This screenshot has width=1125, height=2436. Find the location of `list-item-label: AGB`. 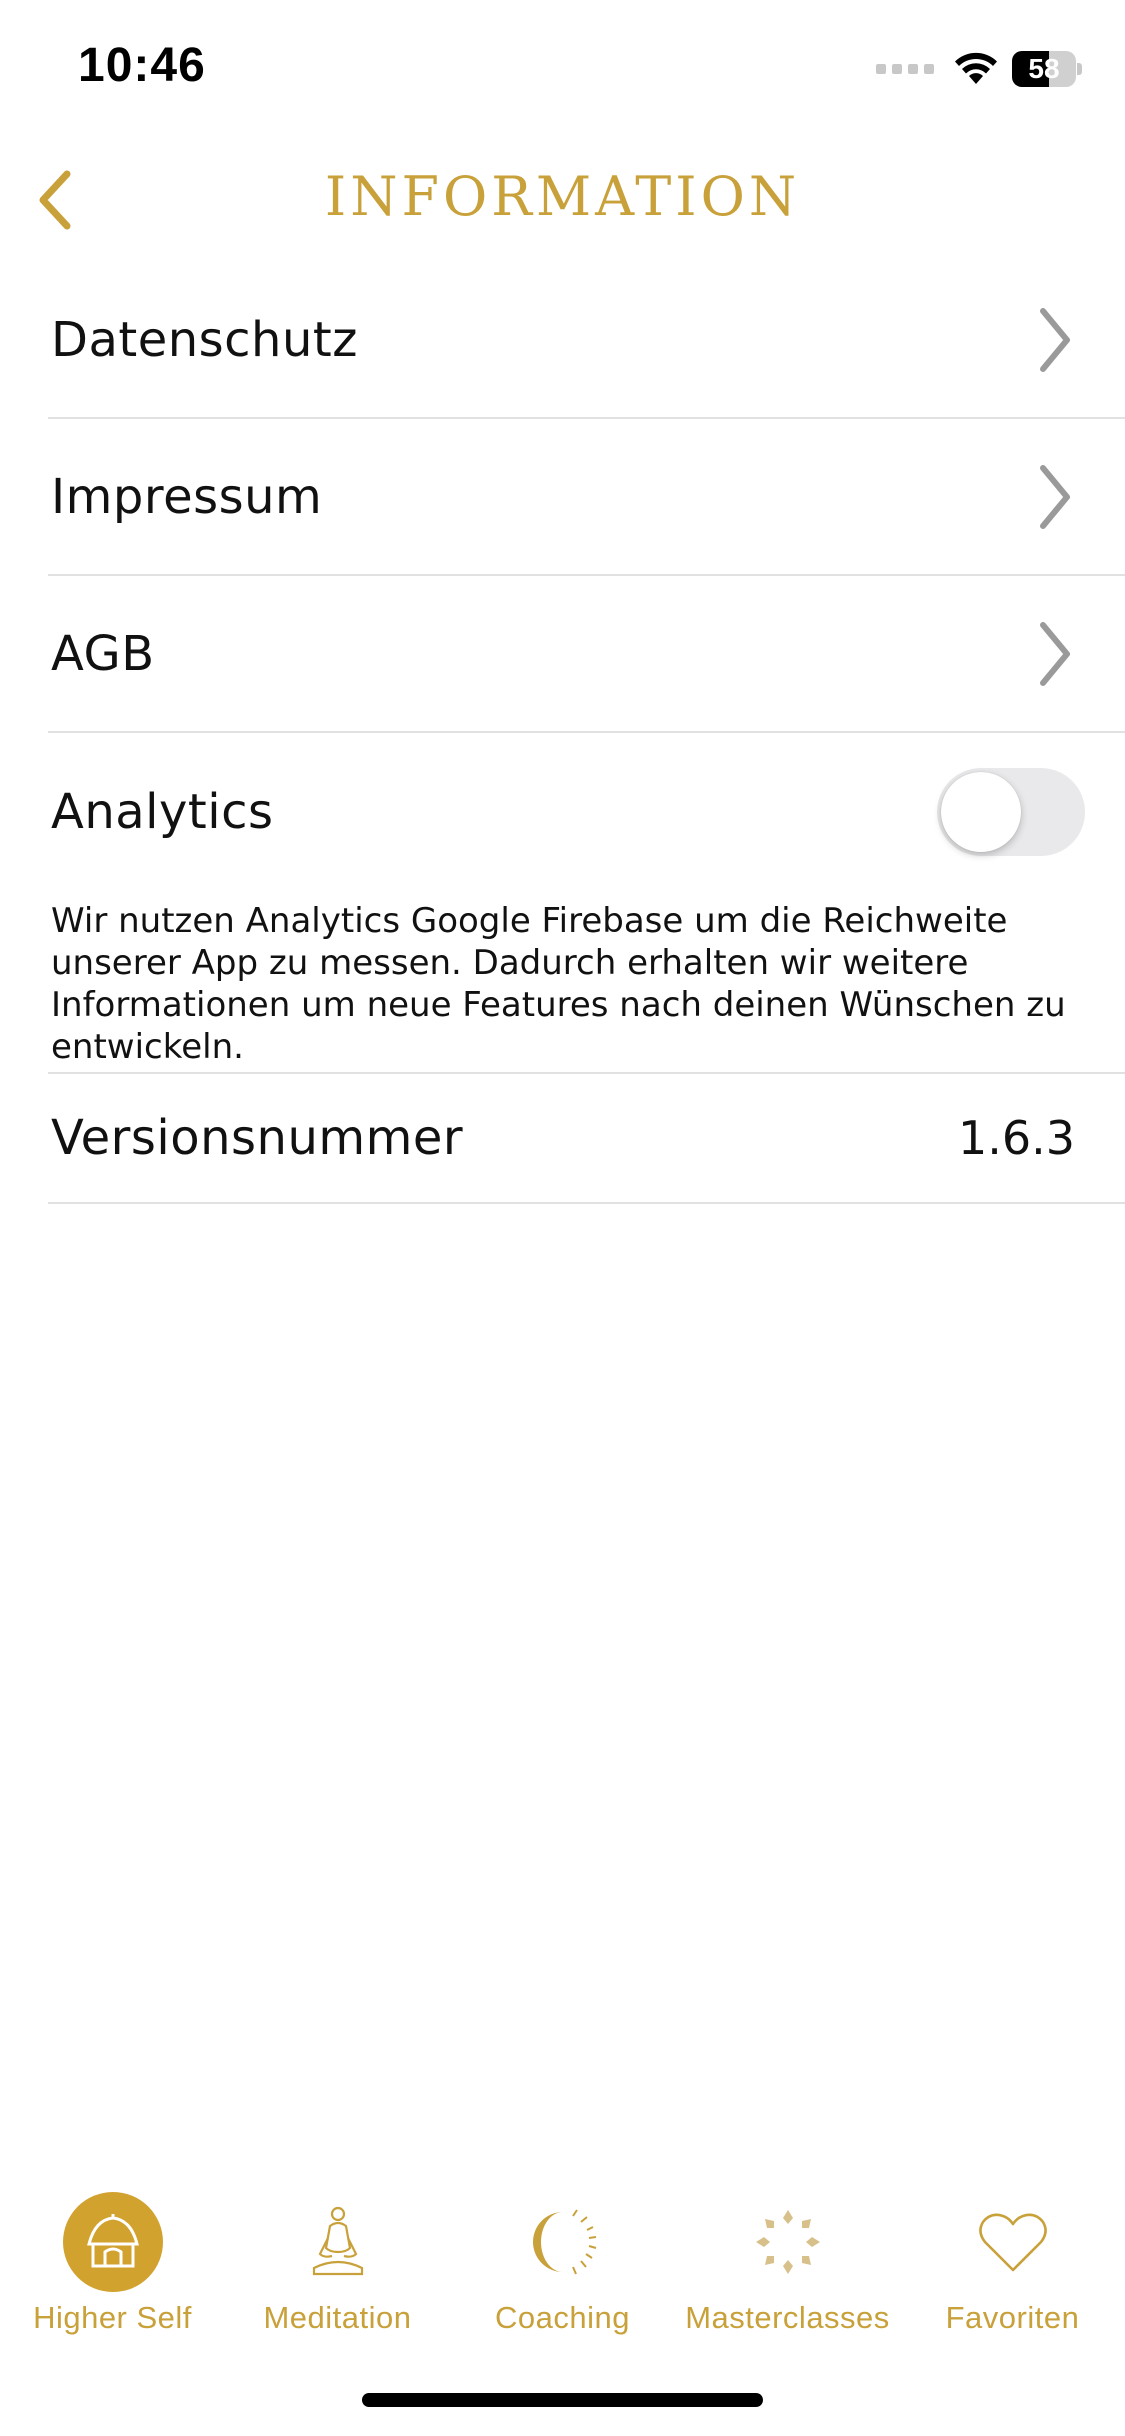

list-item-label: AGB is located at coordinates (103, 653).